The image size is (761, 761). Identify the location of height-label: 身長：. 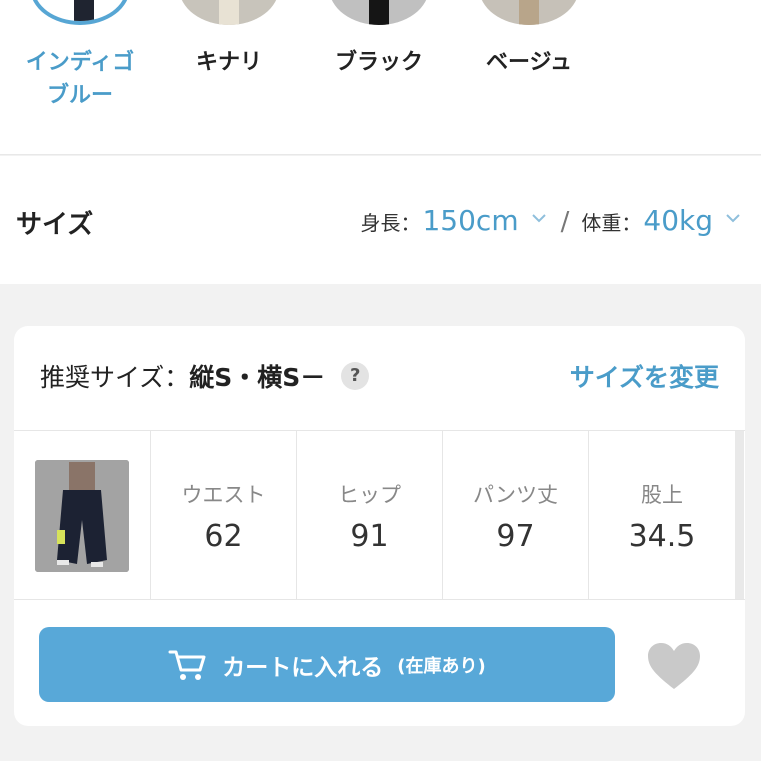
(390, 223).